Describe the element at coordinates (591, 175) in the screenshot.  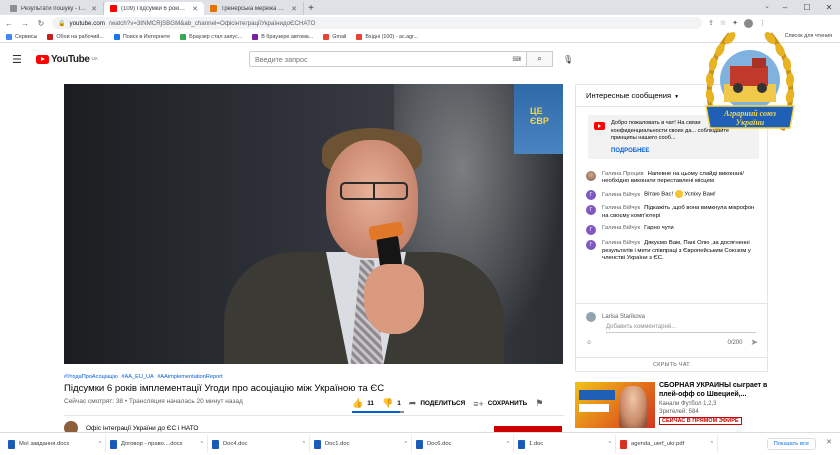
I see `user-avatar` at that location.